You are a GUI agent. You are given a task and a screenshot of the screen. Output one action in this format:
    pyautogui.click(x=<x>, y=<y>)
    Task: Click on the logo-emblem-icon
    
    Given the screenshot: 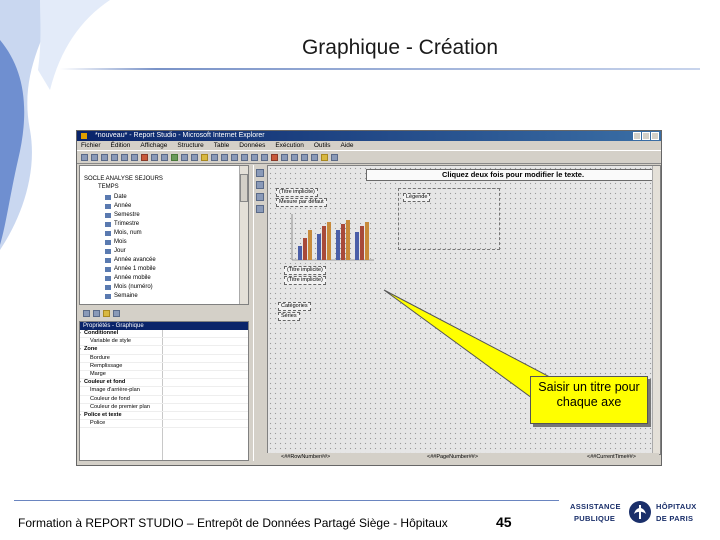 What is the action you would take?
    pyautogui.click(x=640, y=512)
    